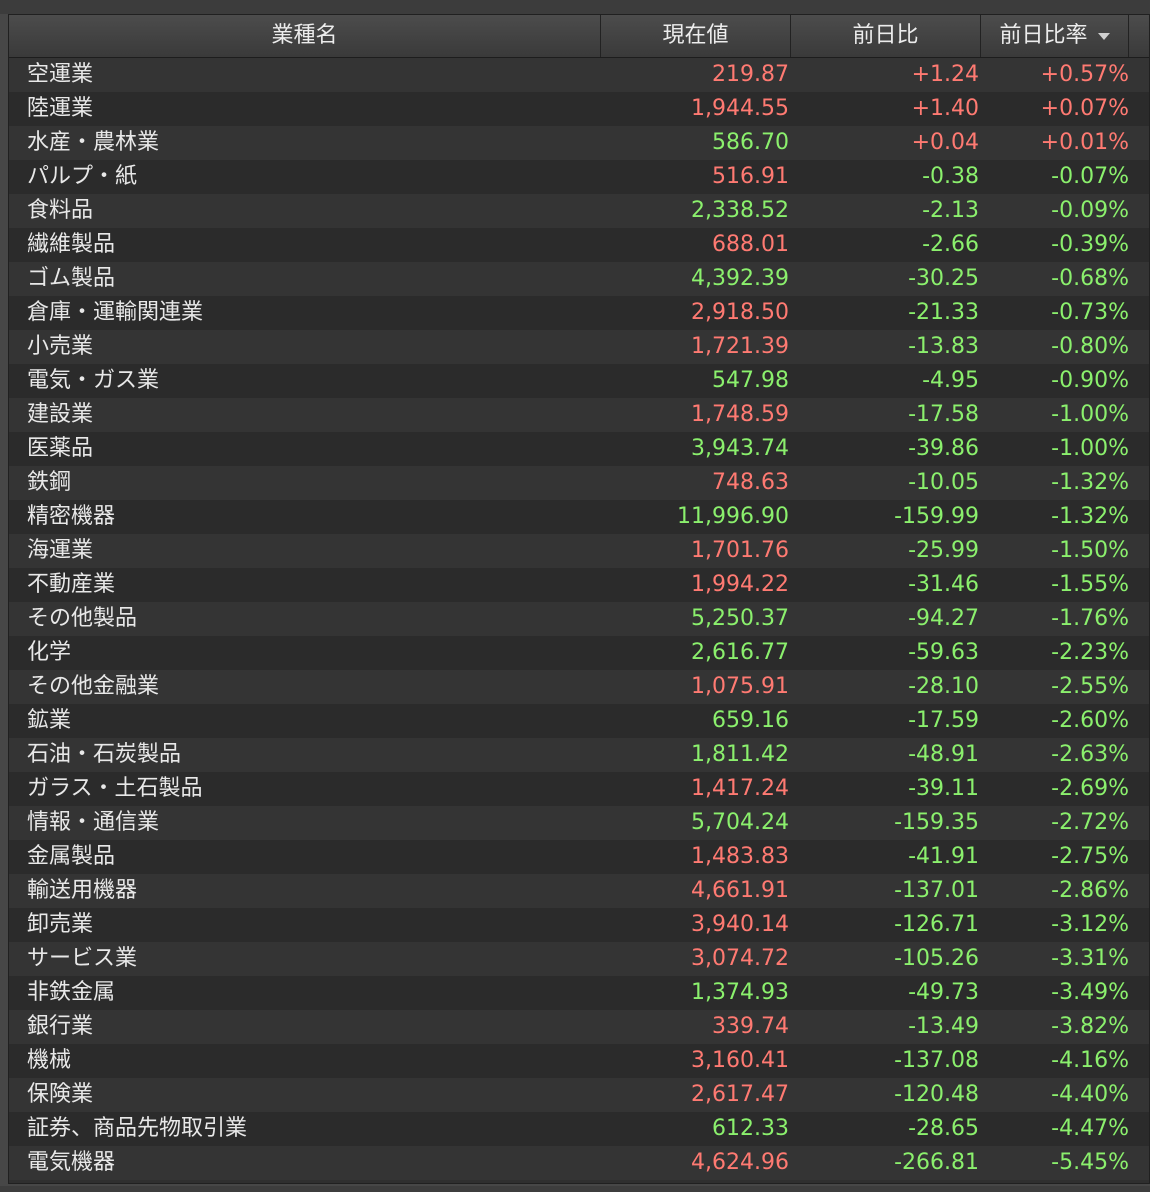 This screenshot has width=1150, height=1192. I want to click on table-row: 海運業 1,701.76 -25.99 -1.50%, so click(579, 551).